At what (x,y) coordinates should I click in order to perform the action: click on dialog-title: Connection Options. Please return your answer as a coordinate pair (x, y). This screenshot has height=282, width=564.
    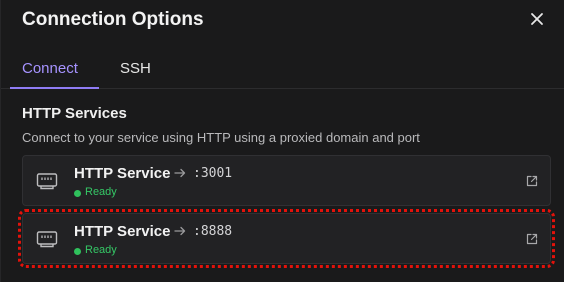
    Looking at the image, I should click on (113, 19).